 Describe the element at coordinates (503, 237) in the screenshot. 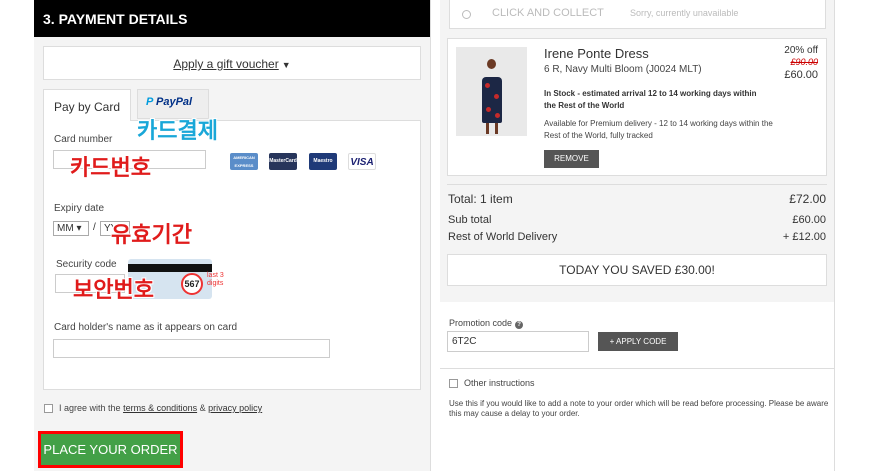

I see `delivery-label: Rest of World Delivery` at that location.